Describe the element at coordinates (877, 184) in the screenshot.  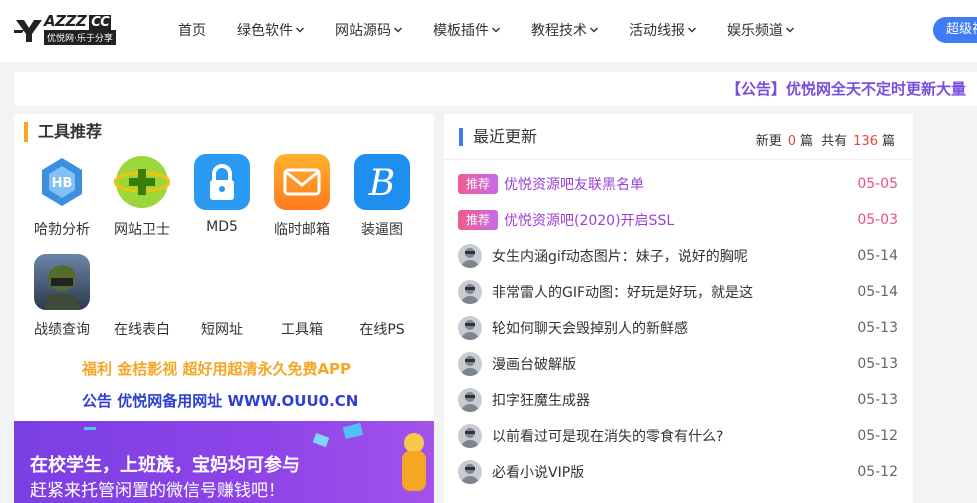
I see `list-item-date: 05-05` at that location.